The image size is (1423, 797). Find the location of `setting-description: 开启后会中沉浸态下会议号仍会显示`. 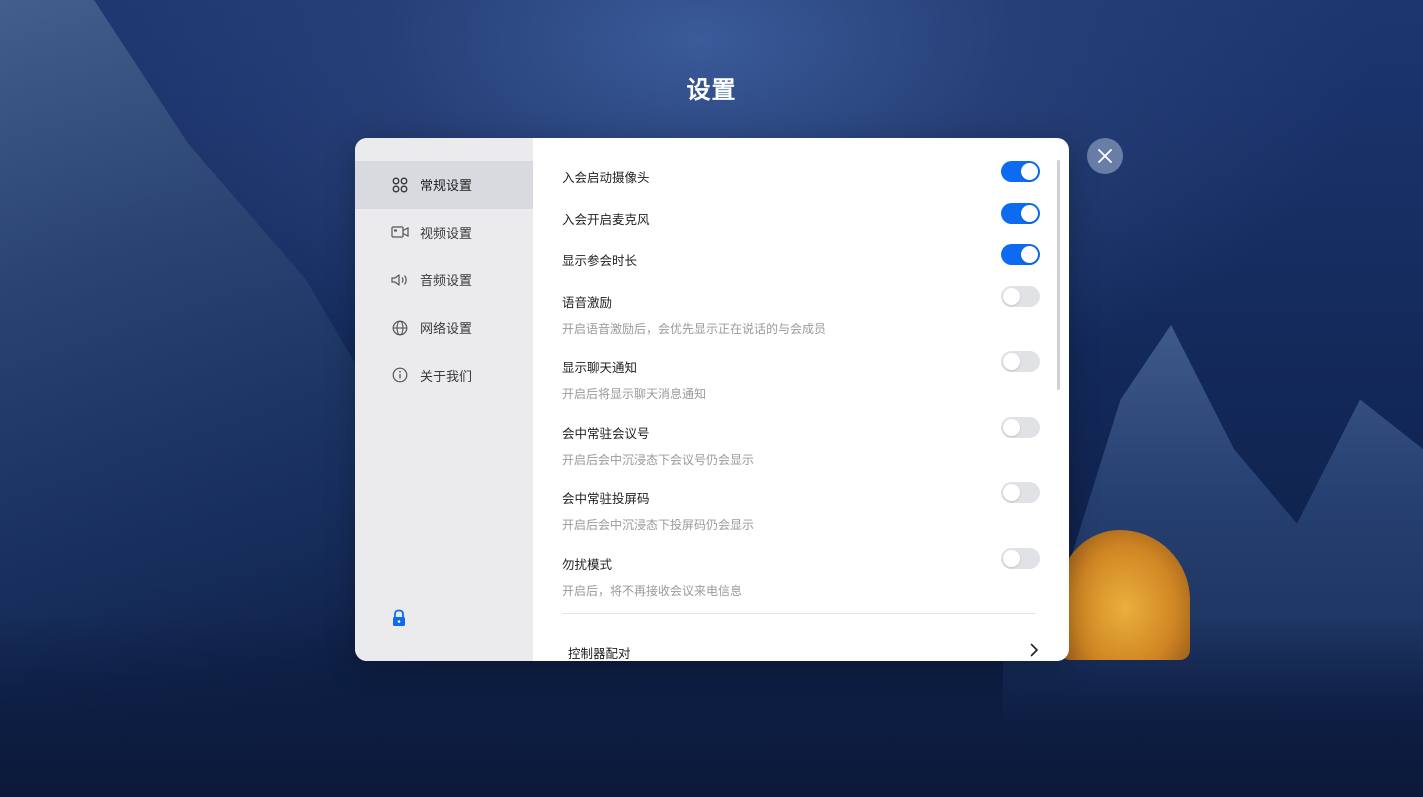

setting-description: 开启后会中沉浸态下会议号仍会显示 is located at coordinates (658, 460).